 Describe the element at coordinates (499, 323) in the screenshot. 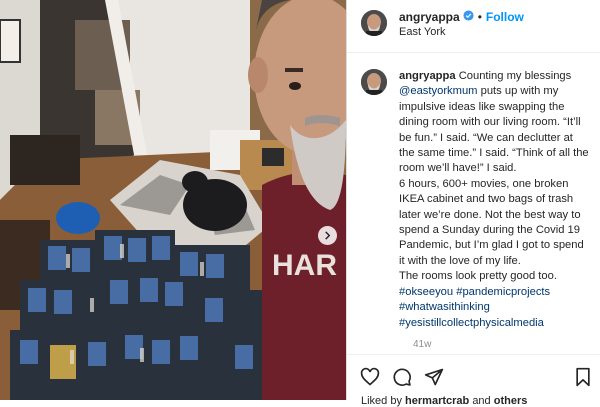

I see `hashtag-line: #yesistillcollectphysicalmedia` at that location.